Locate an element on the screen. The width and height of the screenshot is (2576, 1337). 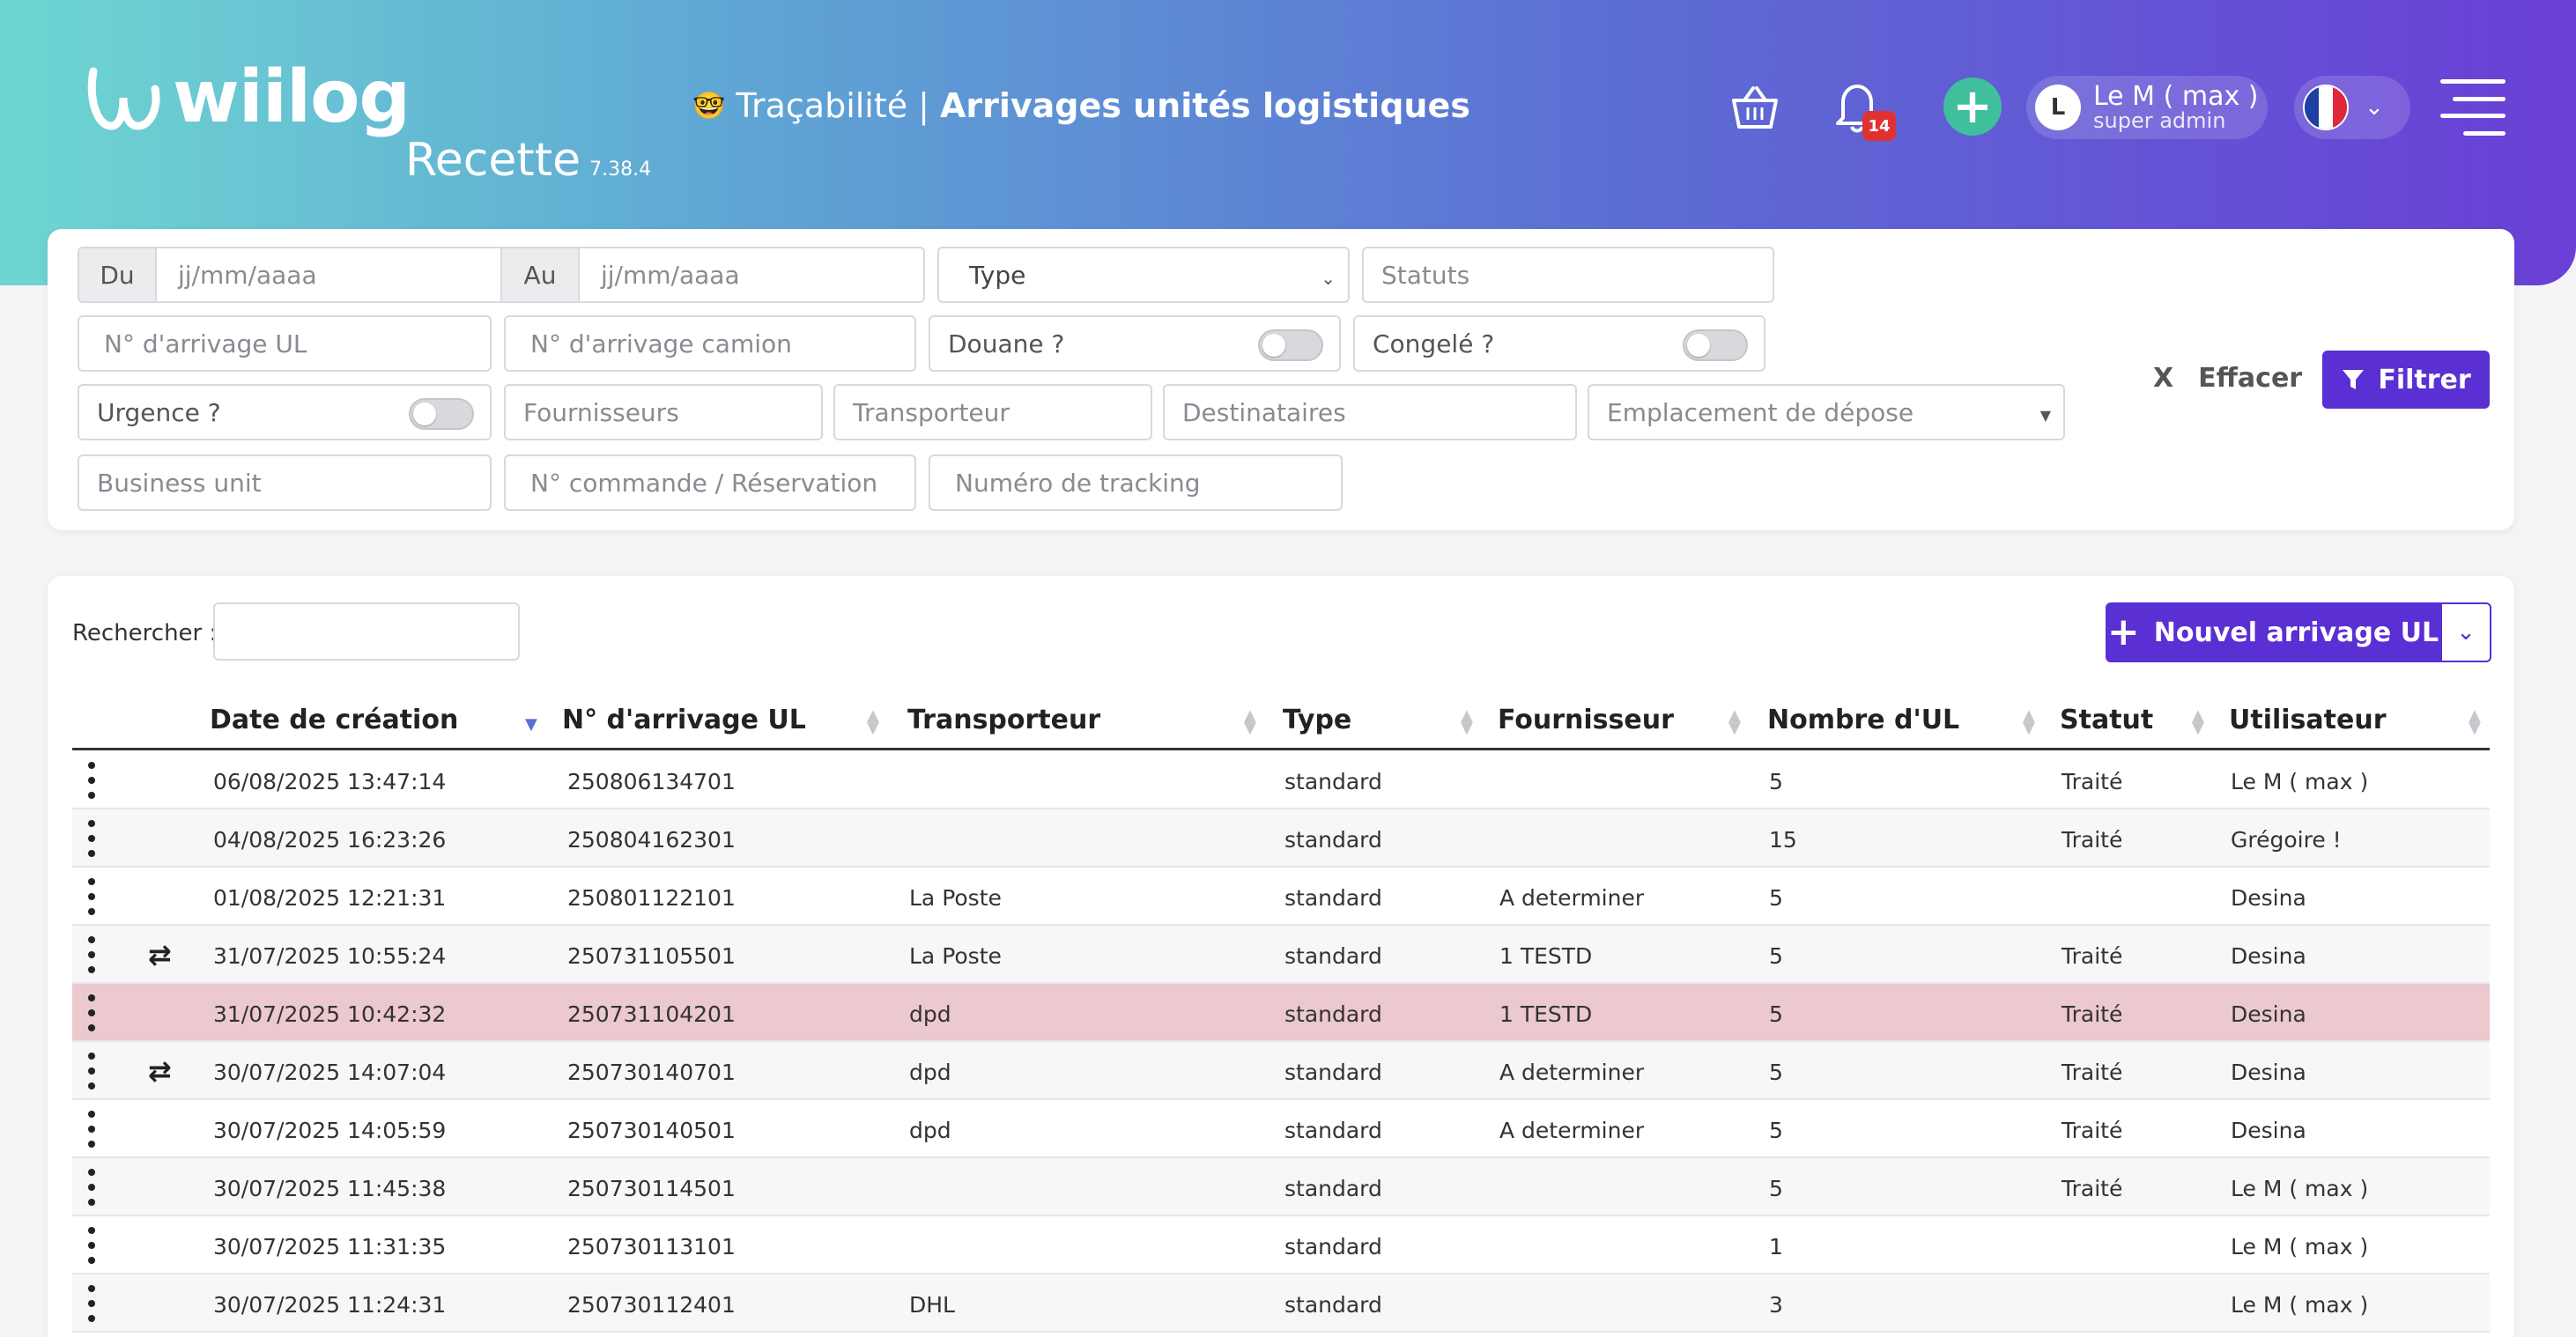
date-to-input: jj/mm/aaaa is located at coordinates (751, 274).